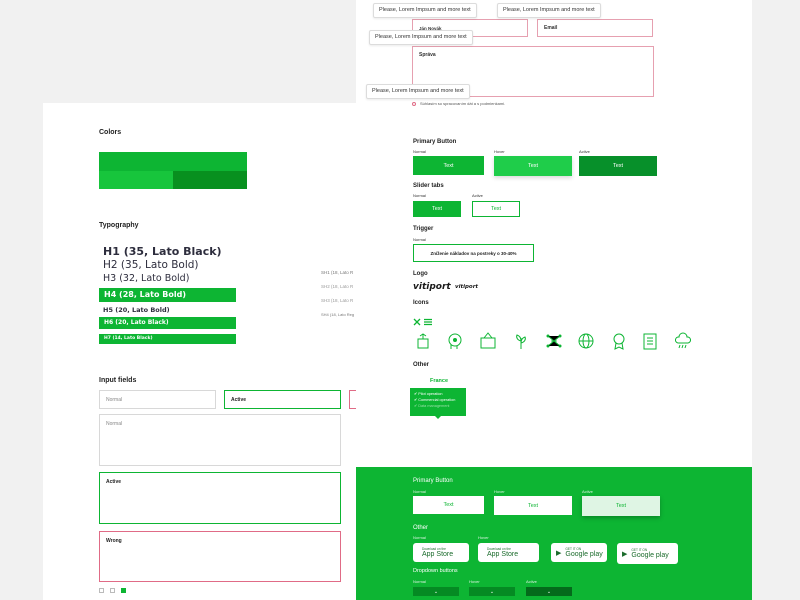 The height and width of the screenshot is (600, 800). I want to click on tooltip-3: Please, Lorem Impsum and more text, so click(421, 37).